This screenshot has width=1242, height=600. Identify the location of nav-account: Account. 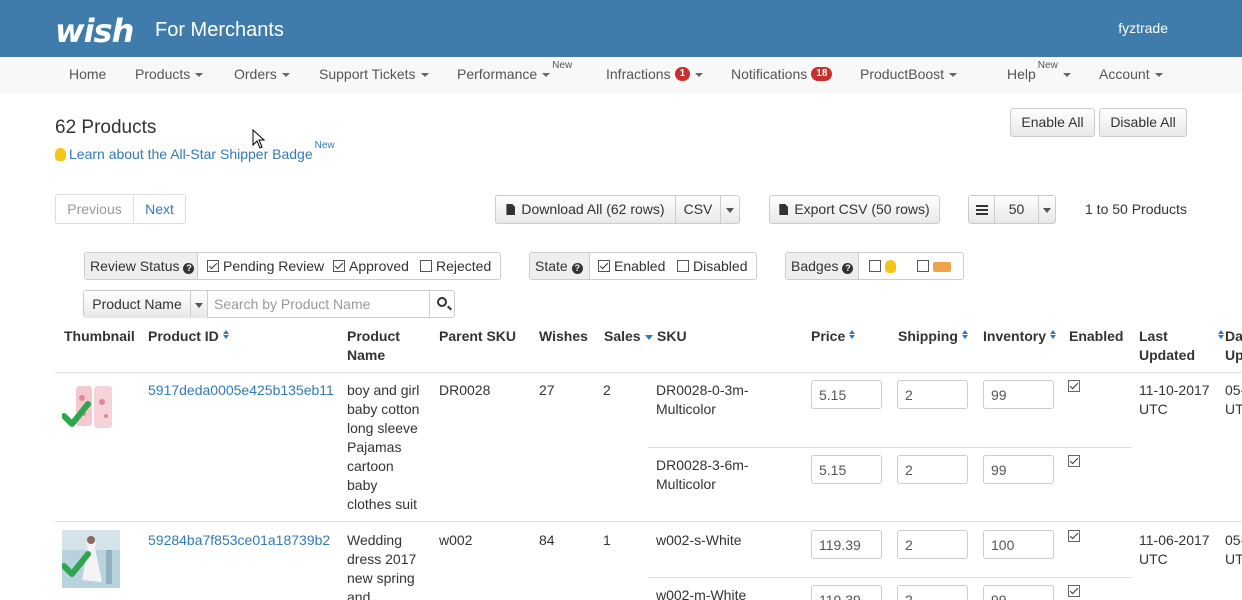
(1131, 74).